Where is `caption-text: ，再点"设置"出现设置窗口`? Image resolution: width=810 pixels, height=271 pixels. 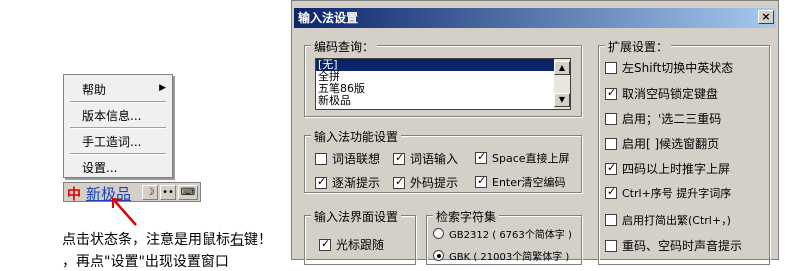
caption-text: ，再点"设置"出现设置窗口 is located at coordinates (145, 262).